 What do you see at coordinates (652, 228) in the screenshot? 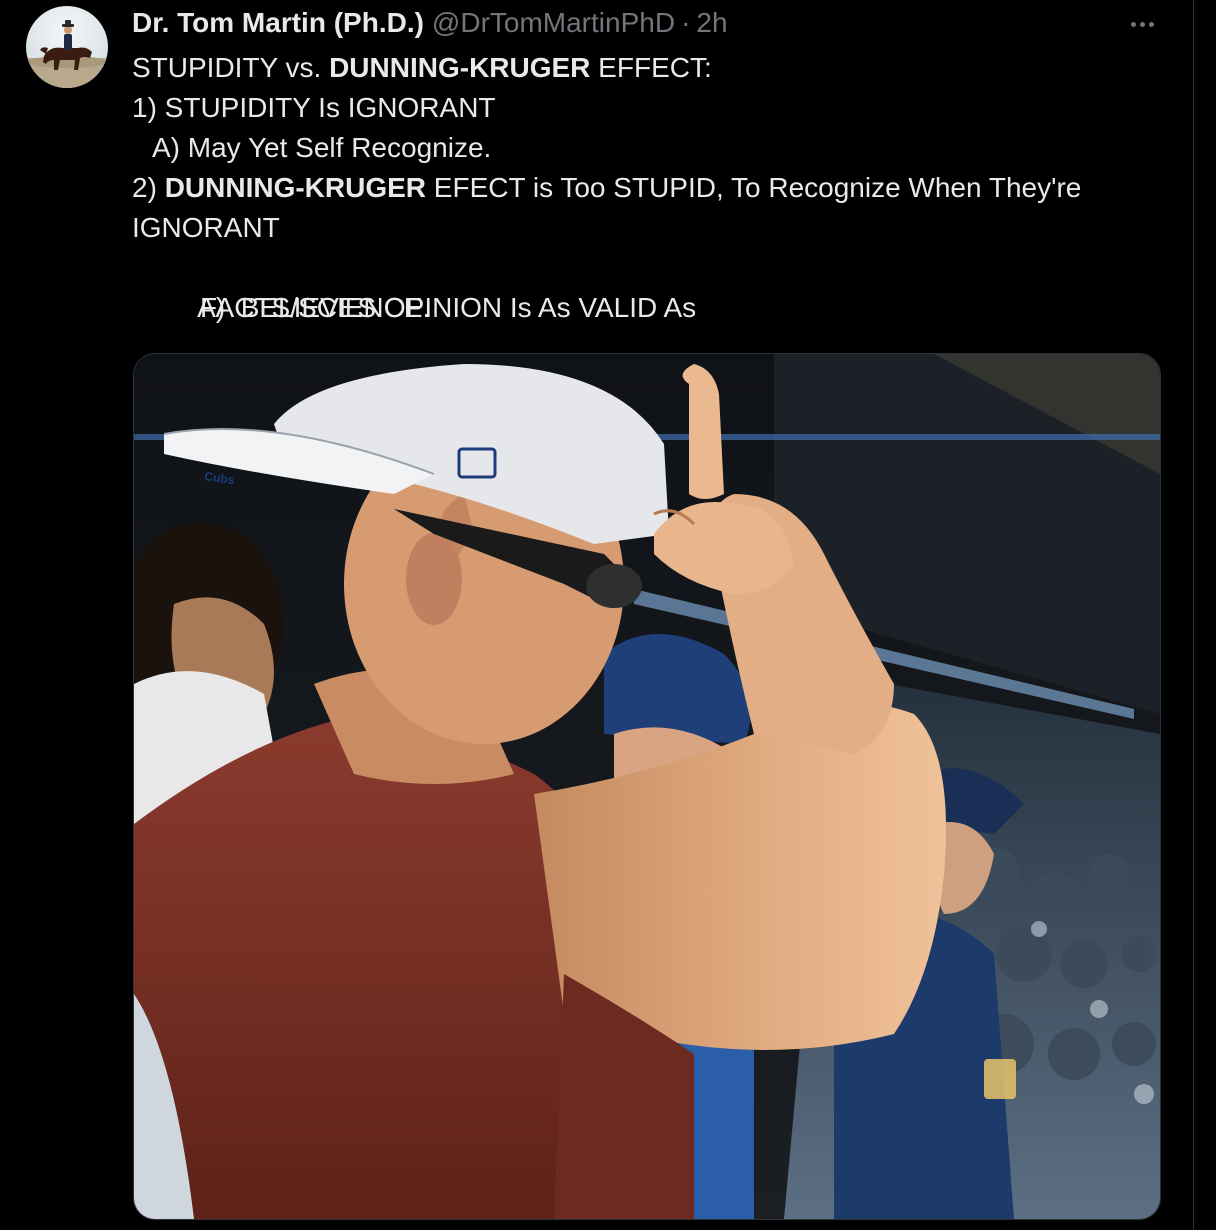
I see `tweet-line-5: IGNORANT` at bounding box center [652, 228].